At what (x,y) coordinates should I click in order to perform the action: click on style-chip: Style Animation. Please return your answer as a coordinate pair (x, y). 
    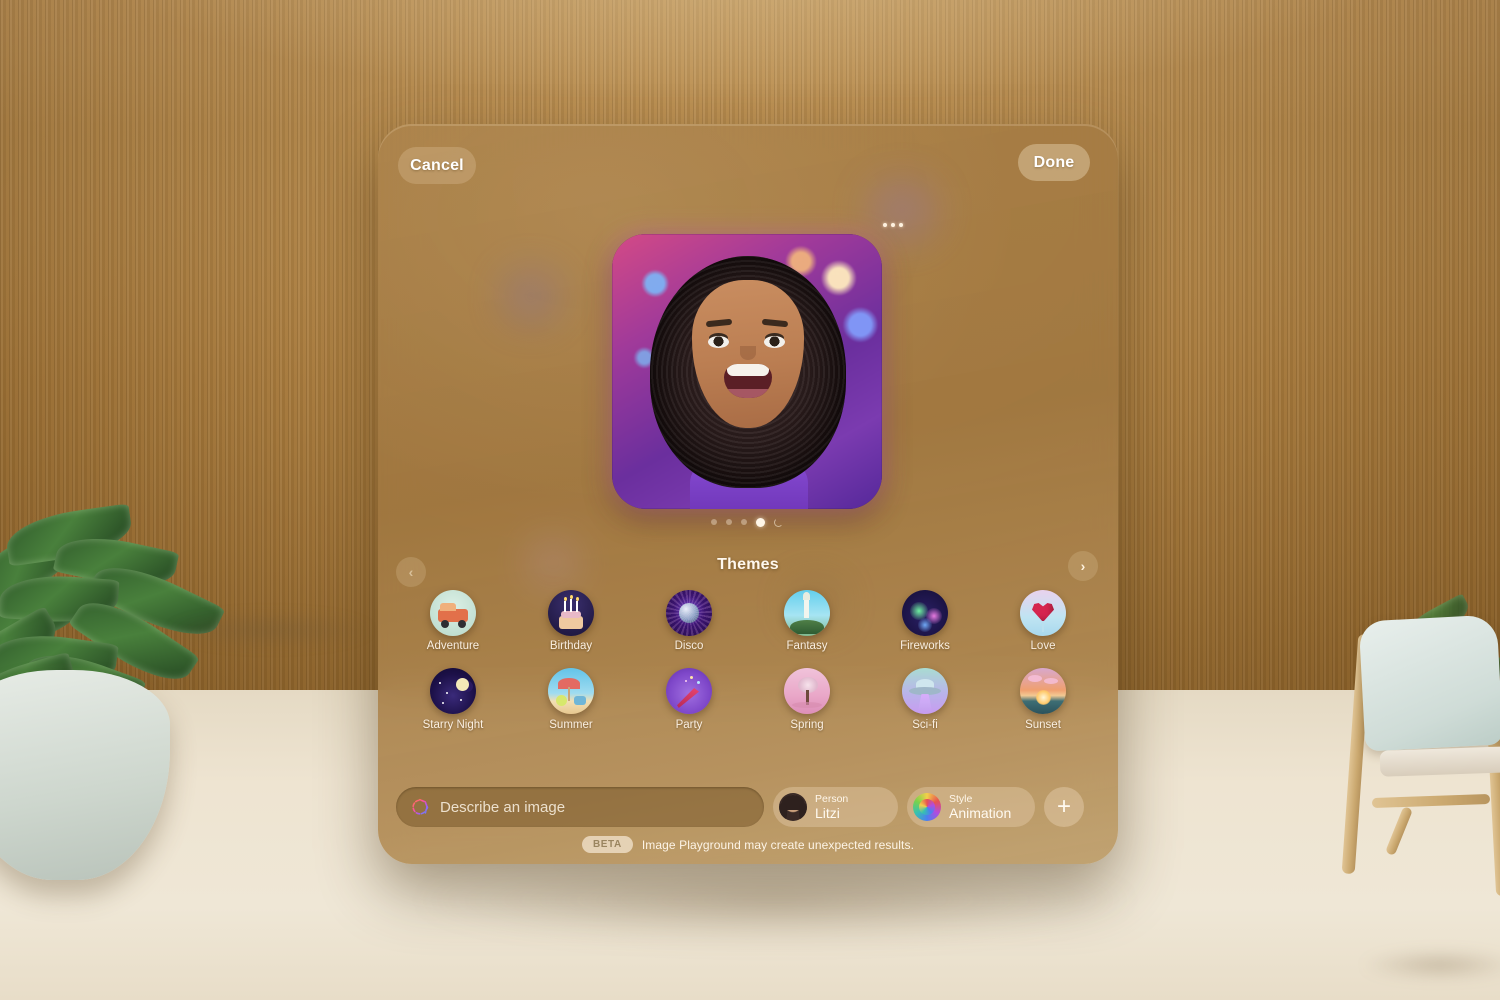
    Looking at the image, I should click on (971, 807).